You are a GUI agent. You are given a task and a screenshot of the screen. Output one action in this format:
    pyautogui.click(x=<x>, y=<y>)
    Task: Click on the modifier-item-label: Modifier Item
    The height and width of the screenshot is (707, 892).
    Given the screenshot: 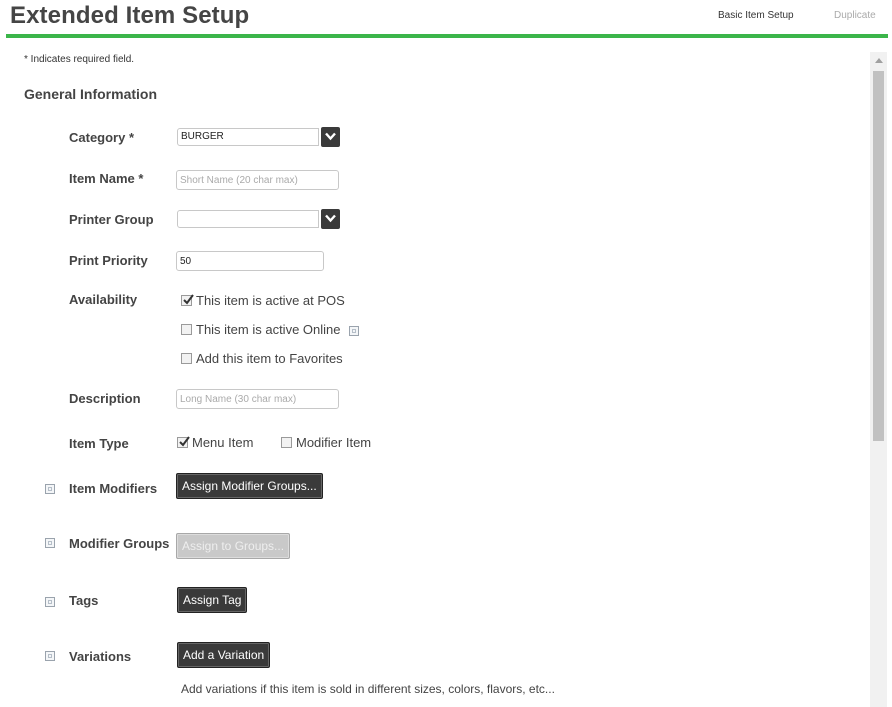 What is the action you would take?
    pyautogui.click(x=334, y=442)
    